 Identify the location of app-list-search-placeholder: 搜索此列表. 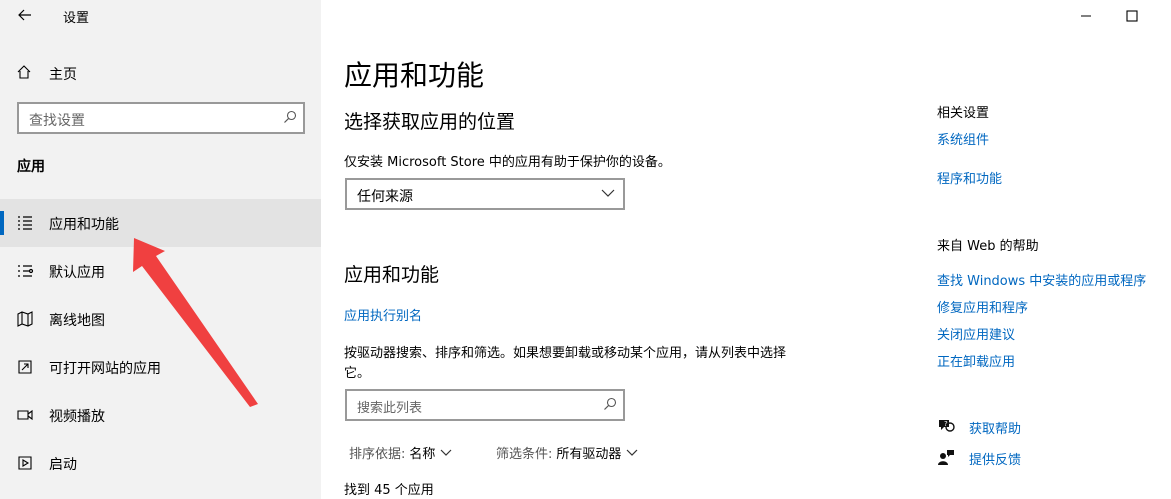
(390, 408).